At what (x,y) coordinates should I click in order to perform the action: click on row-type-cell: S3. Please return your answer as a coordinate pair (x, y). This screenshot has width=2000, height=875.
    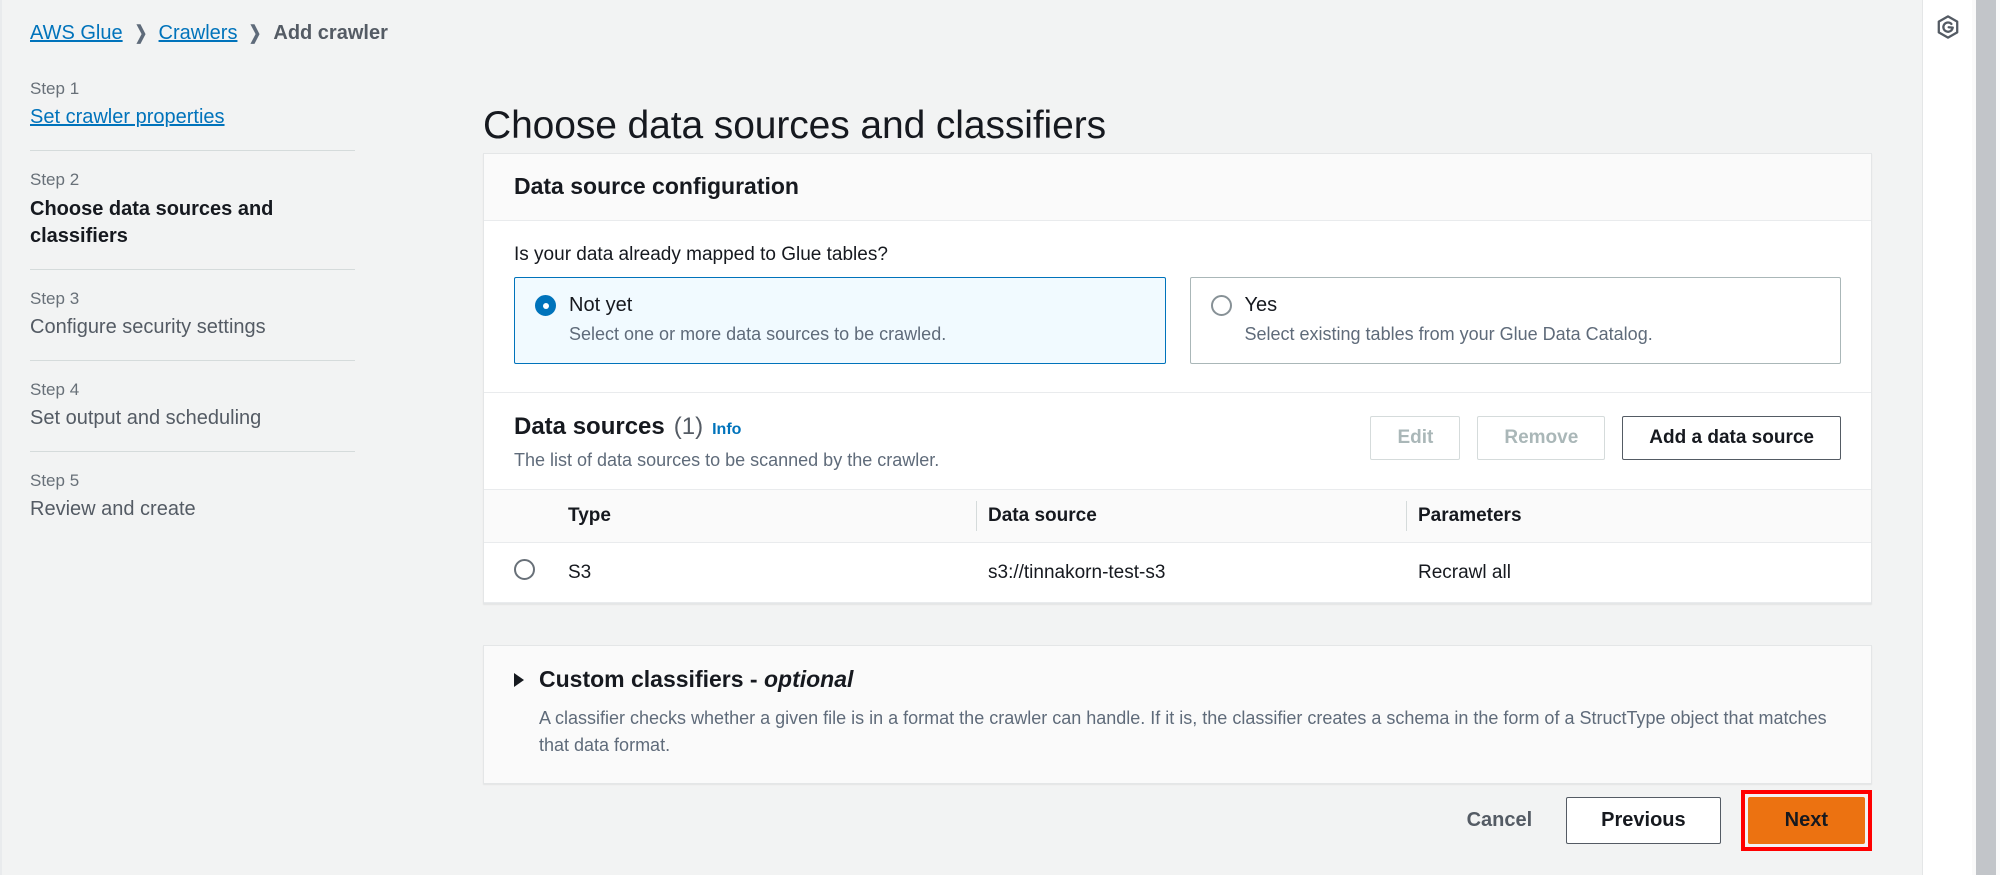
    Looking at the image, I should click on (766, 572).